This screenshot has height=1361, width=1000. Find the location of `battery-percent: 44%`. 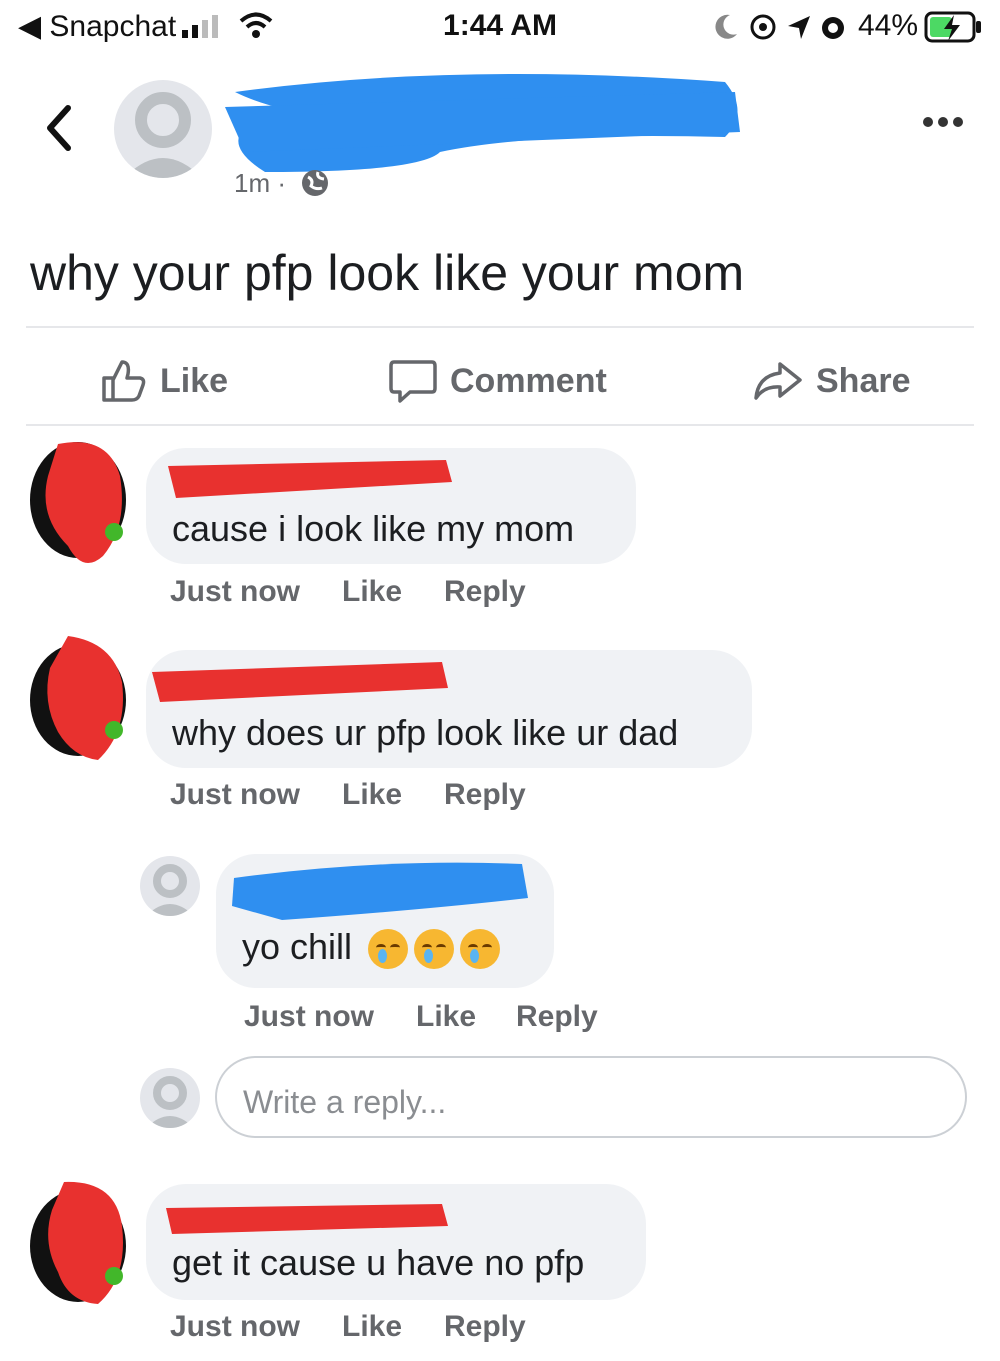

battery-percent: 44% is located at coordinates (888, 25).